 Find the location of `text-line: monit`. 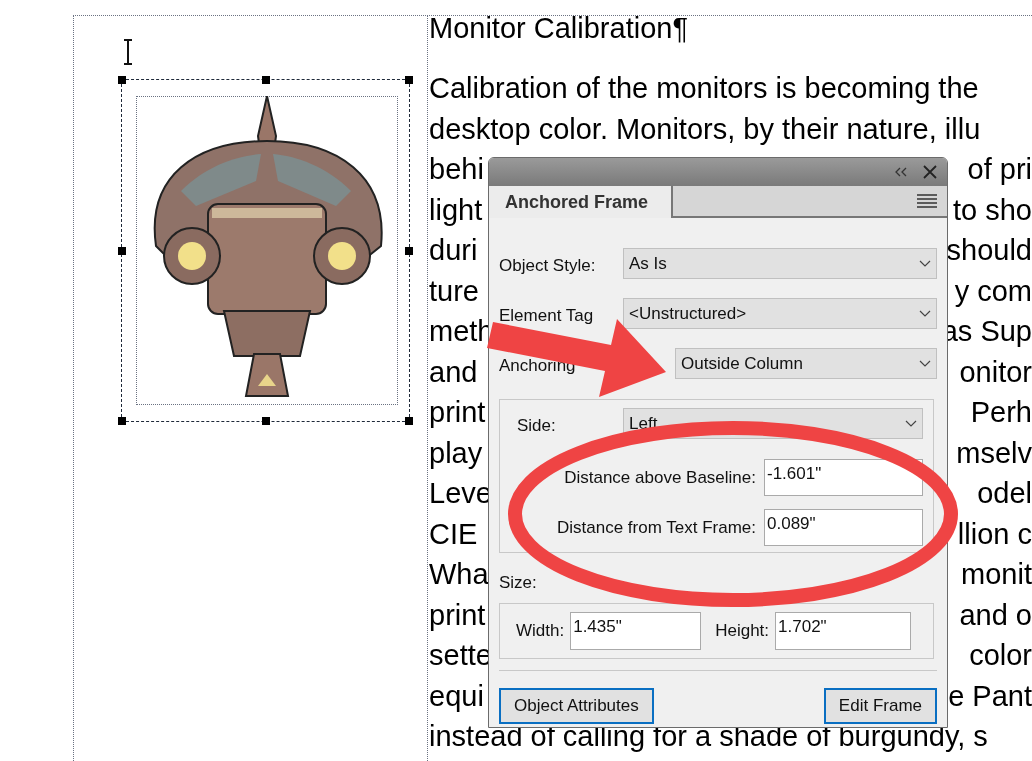

text-line: monit is located at coordinates (996, 574).